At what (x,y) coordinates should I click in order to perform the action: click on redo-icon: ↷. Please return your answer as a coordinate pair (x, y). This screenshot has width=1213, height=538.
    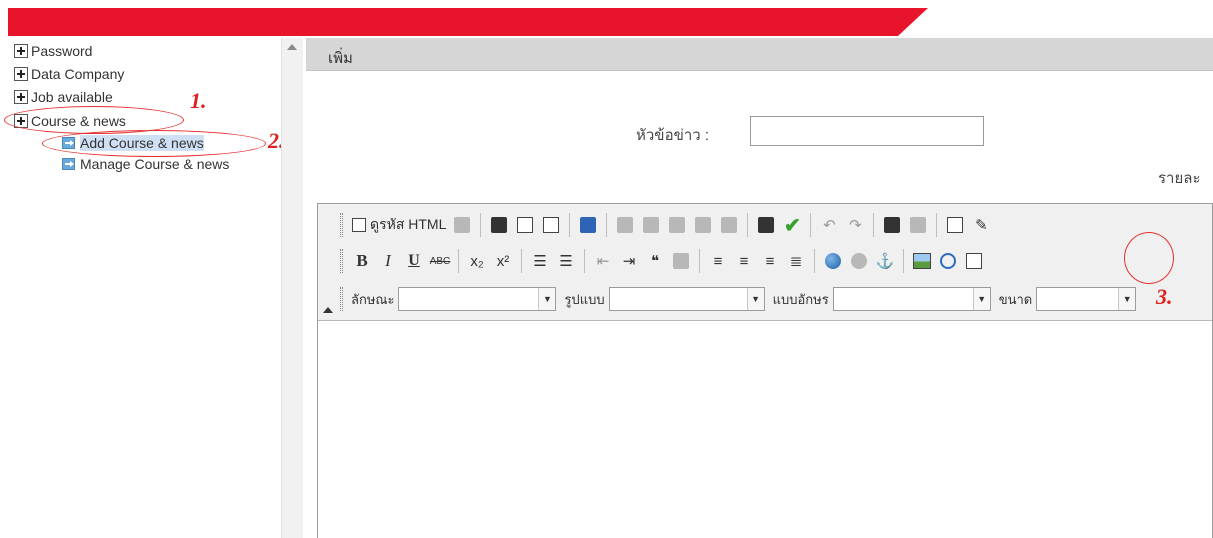
    Looking at the image, I should click on (855, 225).